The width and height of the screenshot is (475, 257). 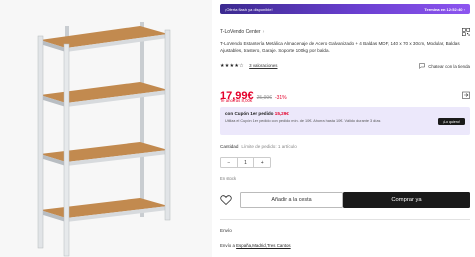 I want to click on purchase-actions: Añadir a la cesta Comprar ya, so click(x=345, y=200).